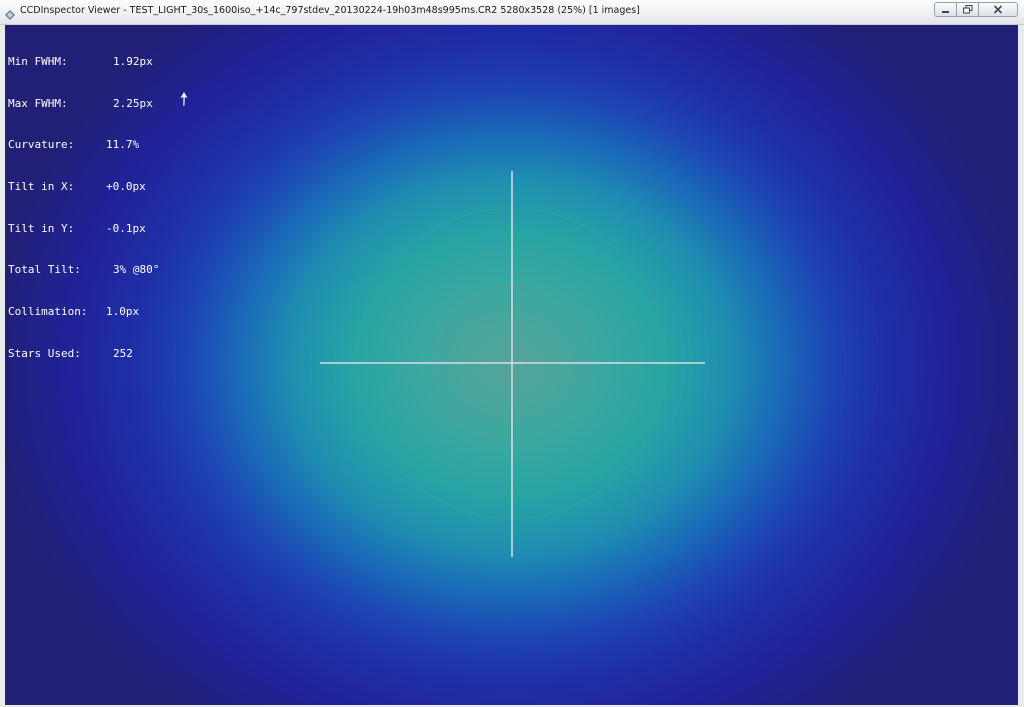 This screenshot has height=707, width=1024. What do you see at coordinates (44, 270) in the screenshot?
I see `stat-label: Total Tilt:` at bounding box center [44, 270].